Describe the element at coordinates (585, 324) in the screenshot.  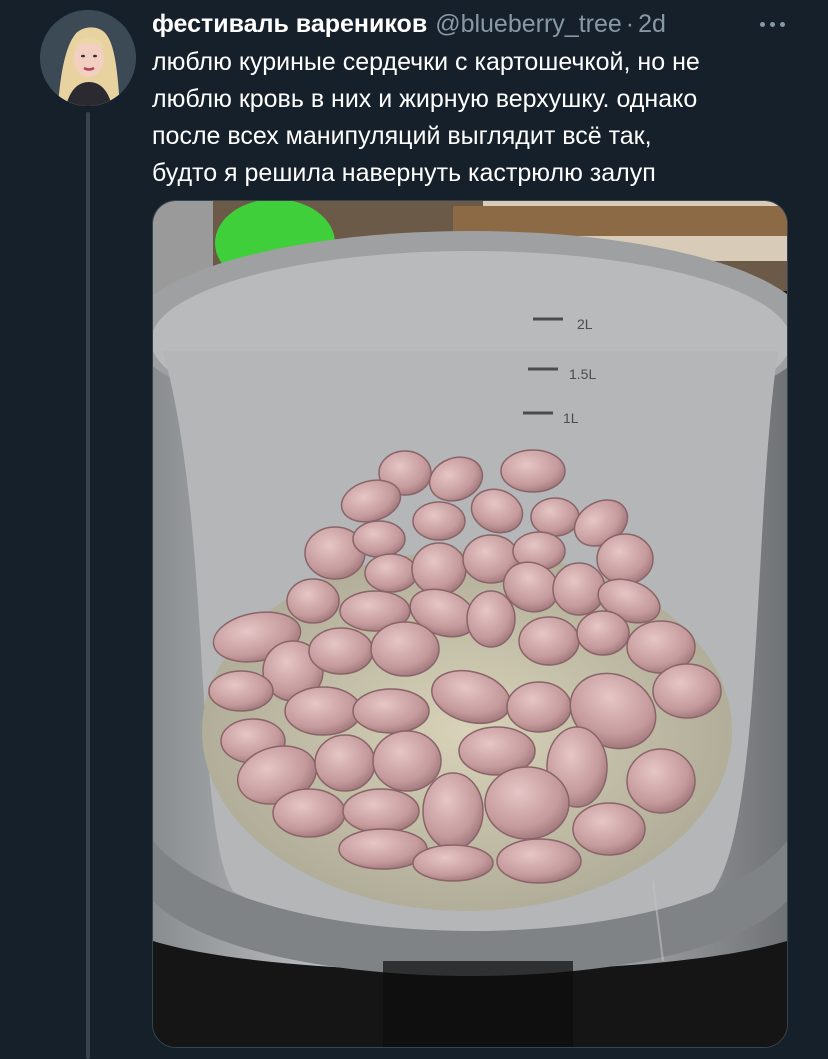
I see `pot-marking: 2L` at that location.